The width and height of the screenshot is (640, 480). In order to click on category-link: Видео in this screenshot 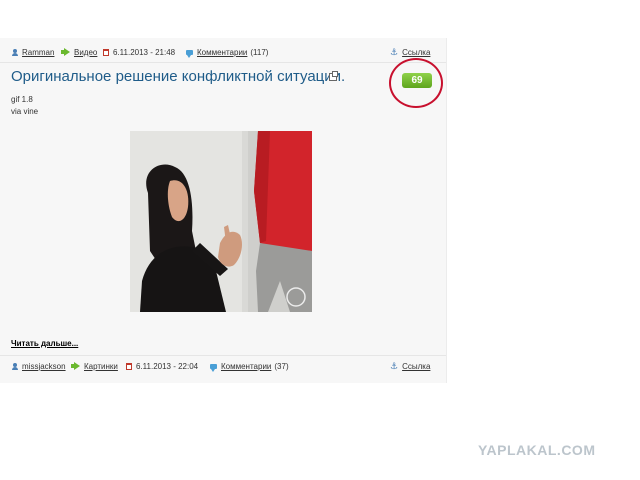, I will do `click(85, 52)`.